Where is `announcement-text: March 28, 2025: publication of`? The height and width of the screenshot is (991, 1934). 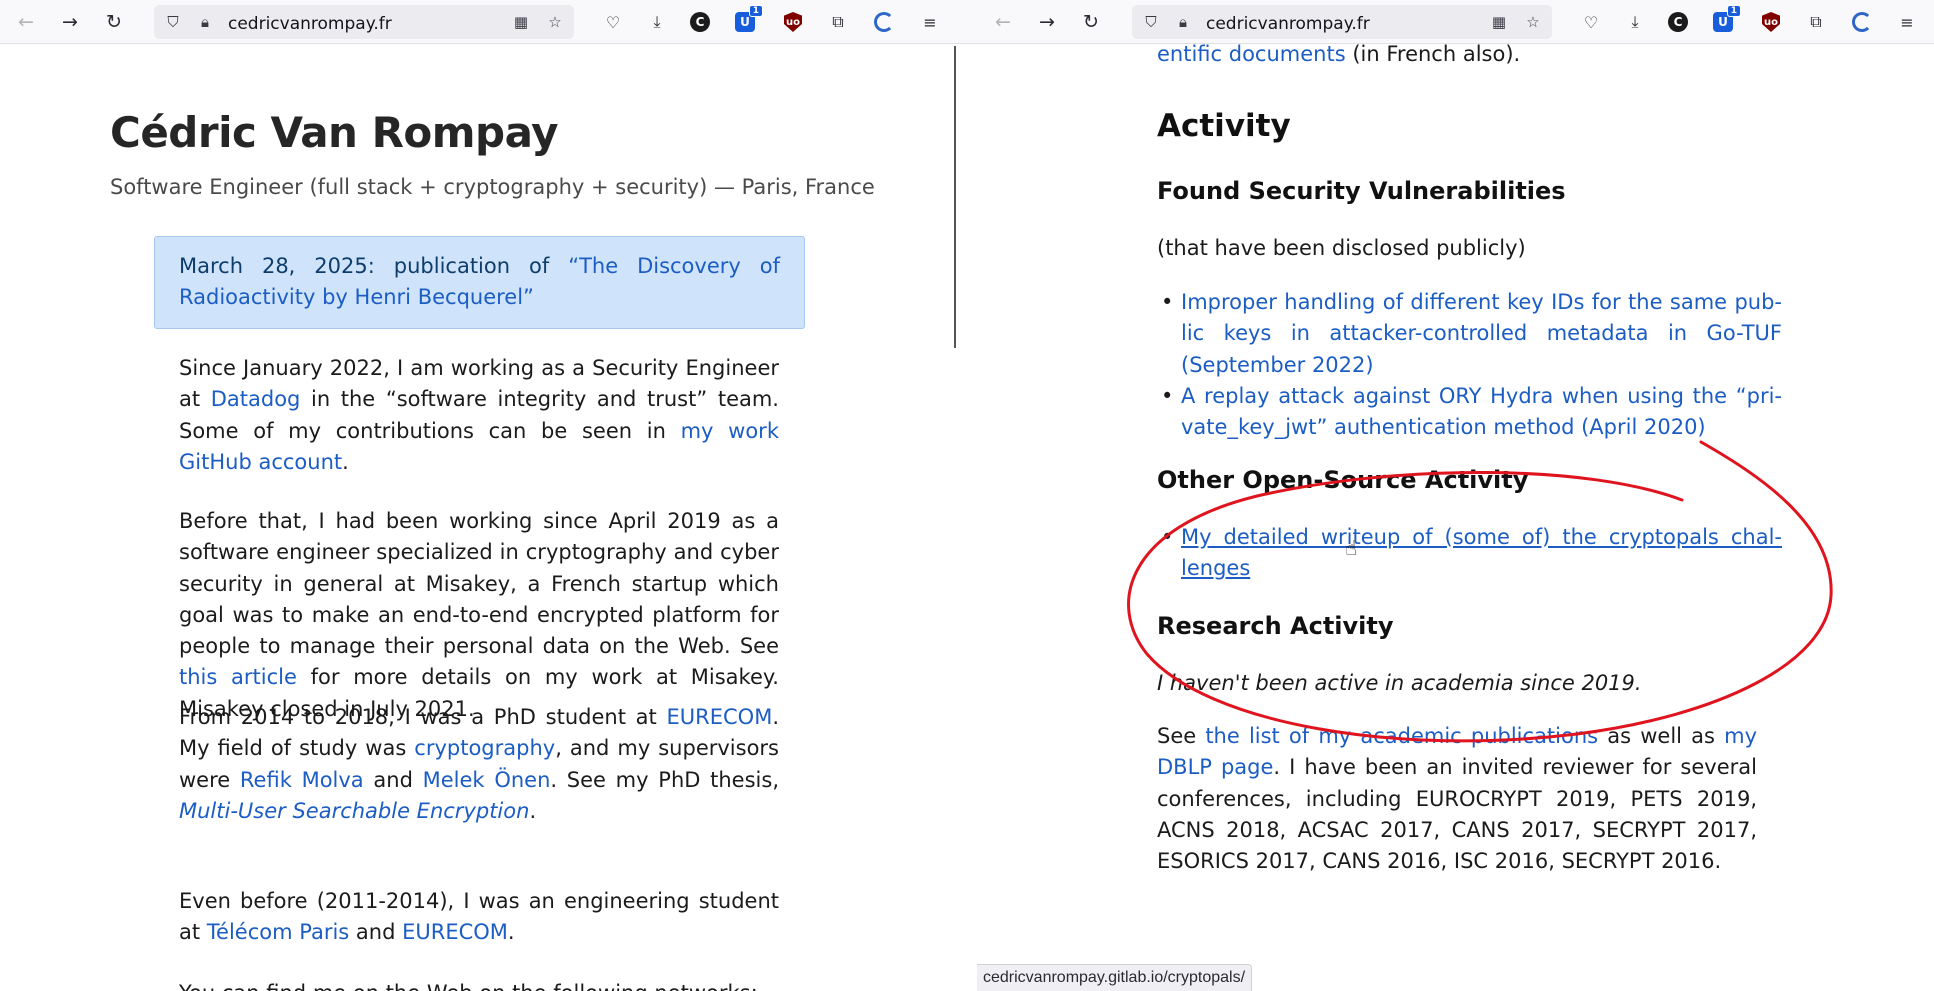 announcement-text: March 28, 2025: publication of is located at coordinates (374, 266).